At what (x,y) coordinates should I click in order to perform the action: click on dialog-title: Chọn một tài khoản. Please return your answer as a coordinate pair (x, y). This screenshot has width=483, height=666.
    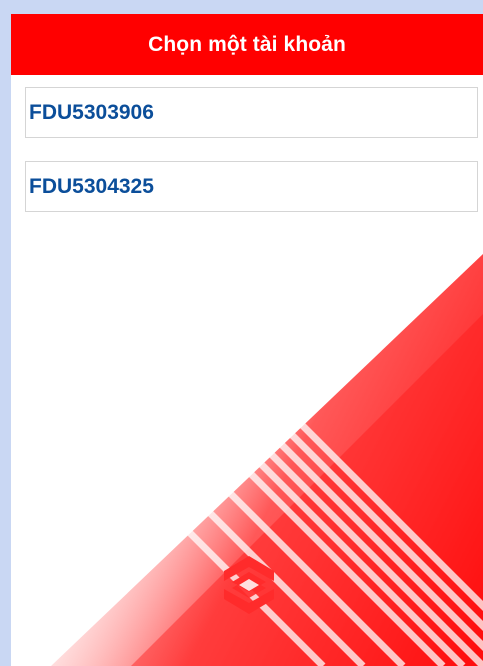
    Looking at the image, I should click on (247, 44).